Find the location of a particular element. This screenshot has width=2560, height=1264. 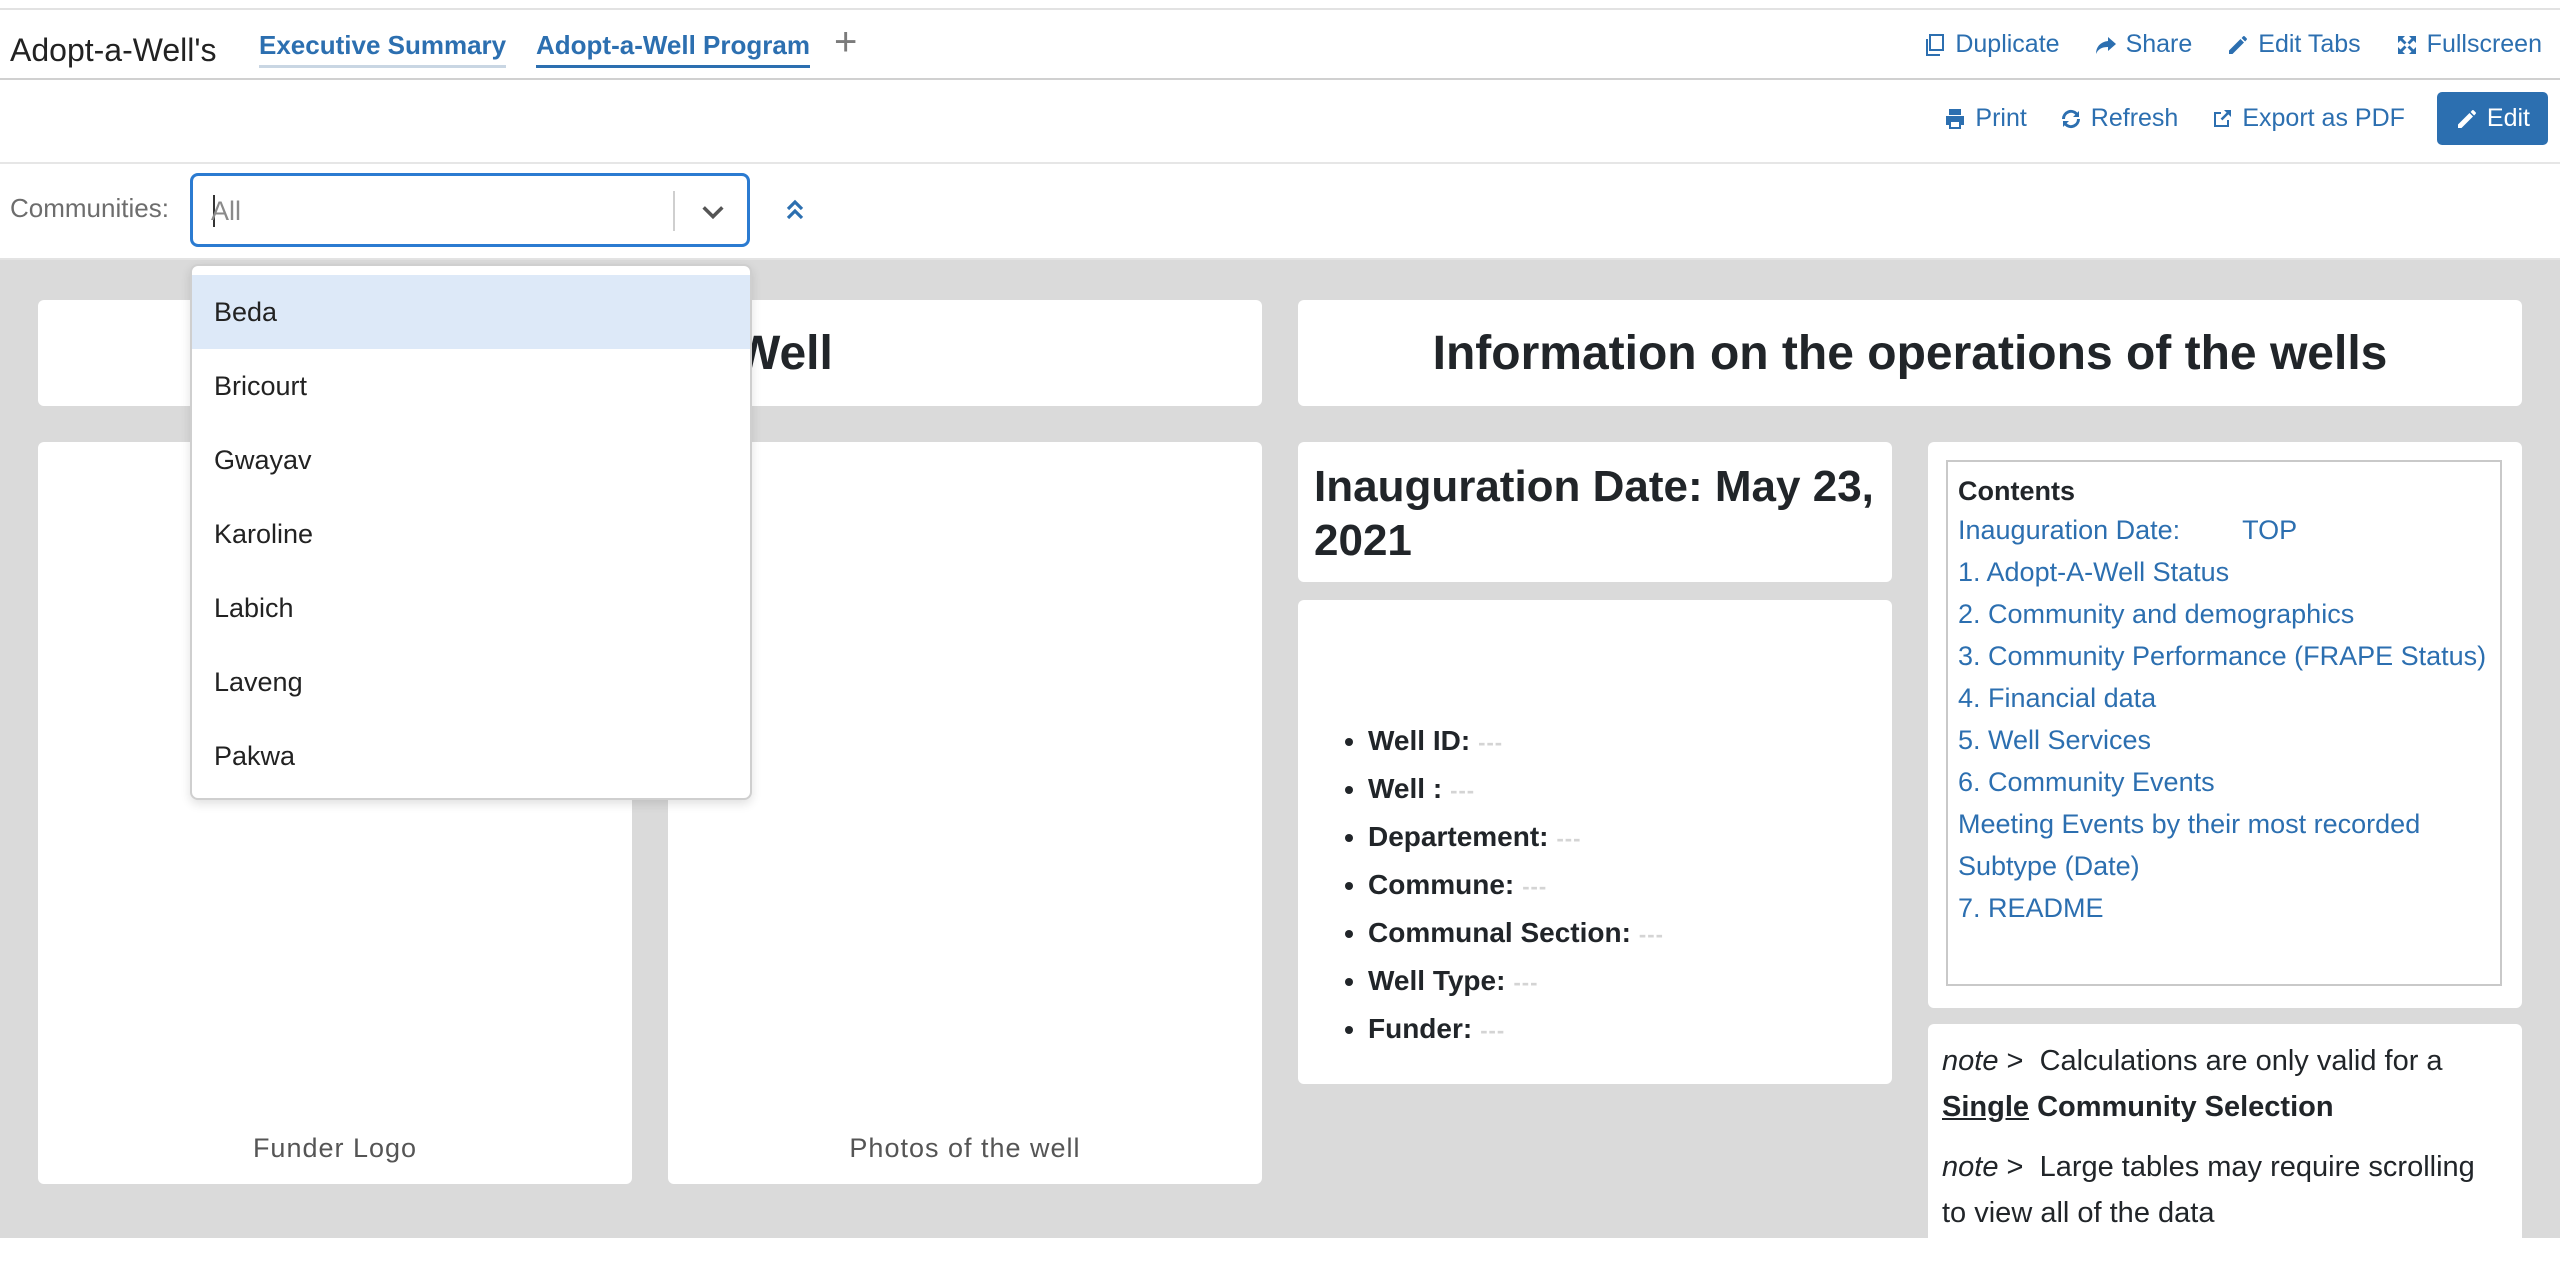

well-photos-caption: Photos of the well is located at coordinates (965, 1148).